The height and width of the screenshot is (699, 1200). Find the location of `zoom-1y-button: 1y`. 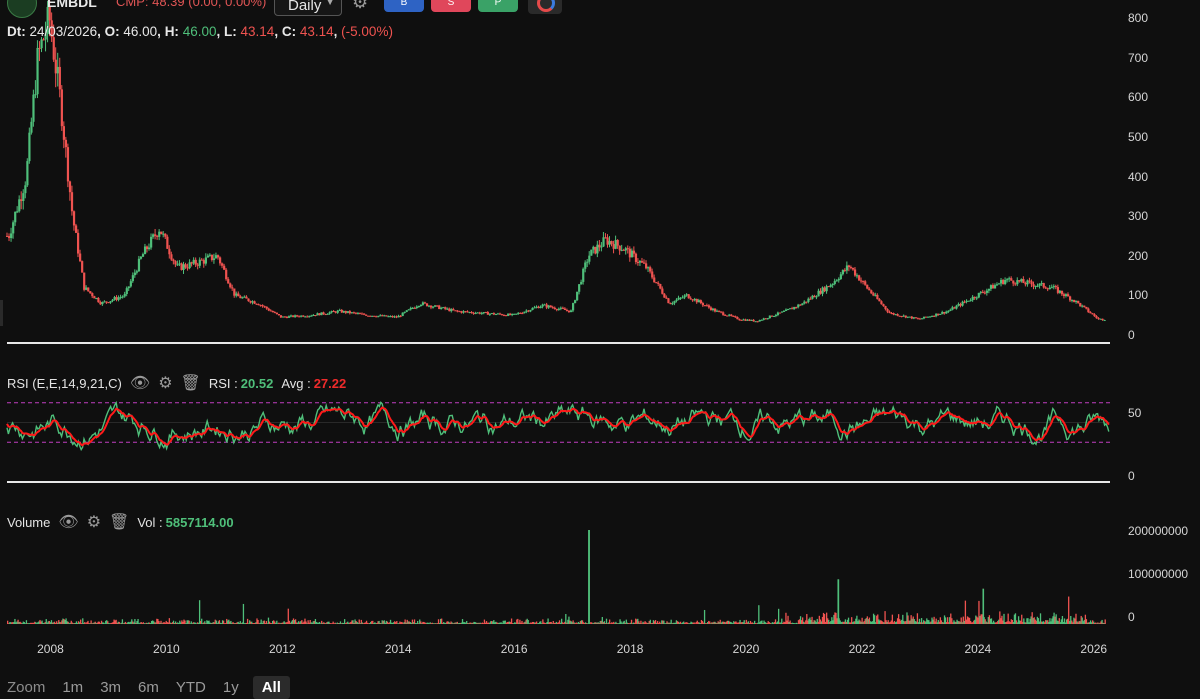

zoom-1y-button: 1y is located at coordinates (231, 687).